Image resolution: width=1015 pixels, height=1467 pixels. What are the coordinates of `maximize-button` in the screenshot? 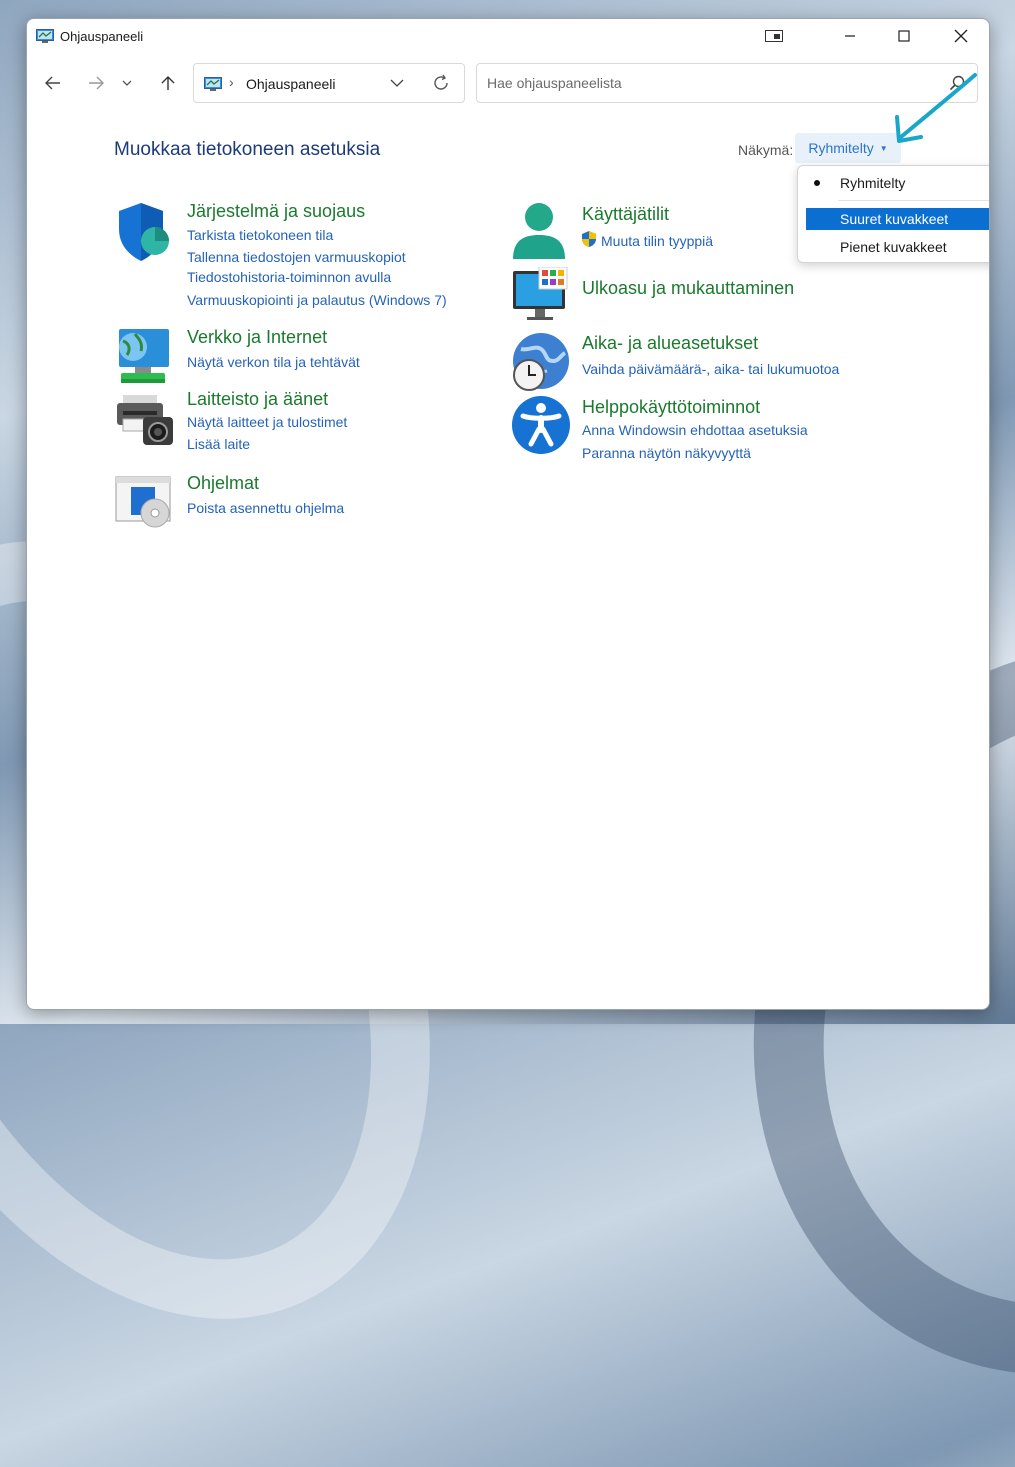 It's located at (904, 36).